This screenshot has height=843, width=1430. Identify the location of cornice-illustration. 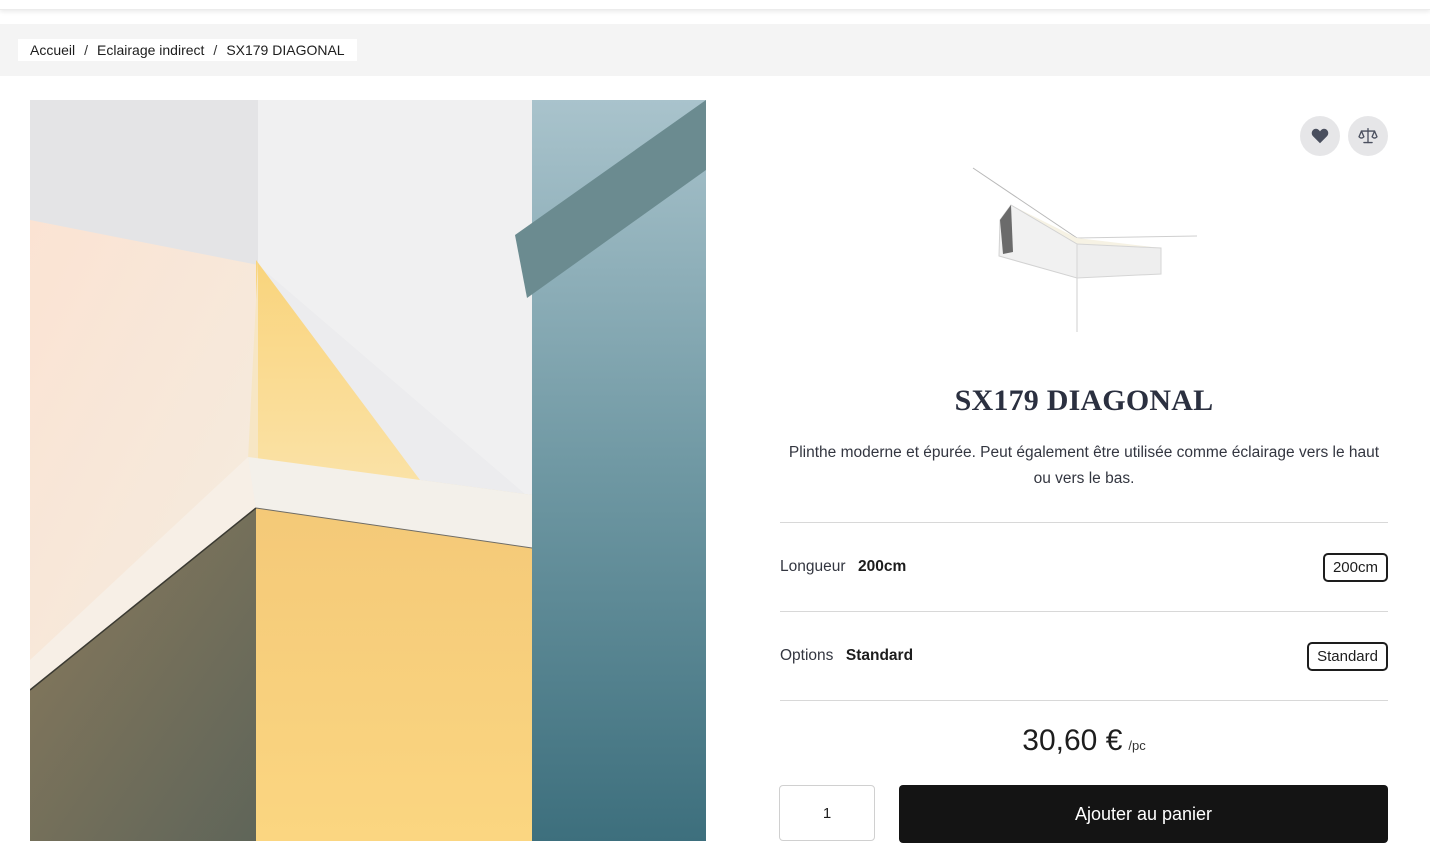
(1085, 249).